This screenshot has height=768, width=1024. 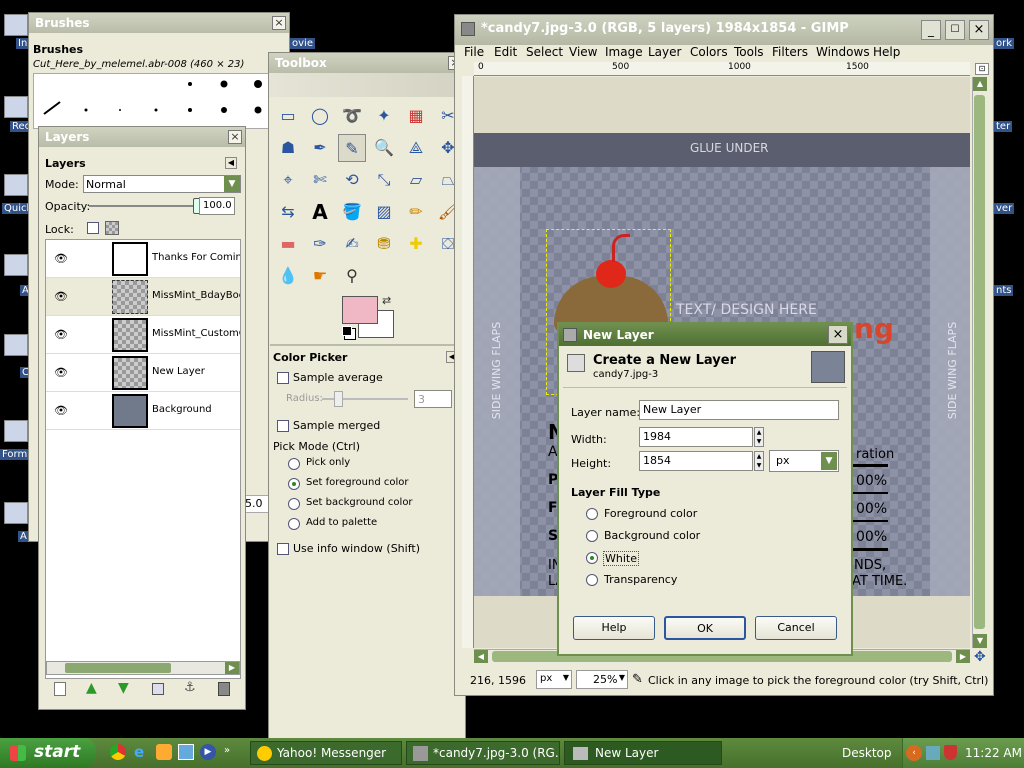 What do you see at coordinates (640, 579) in the screenshot?
I see `fill-transparency-label: Transparency` at bounding box center [640, 579].